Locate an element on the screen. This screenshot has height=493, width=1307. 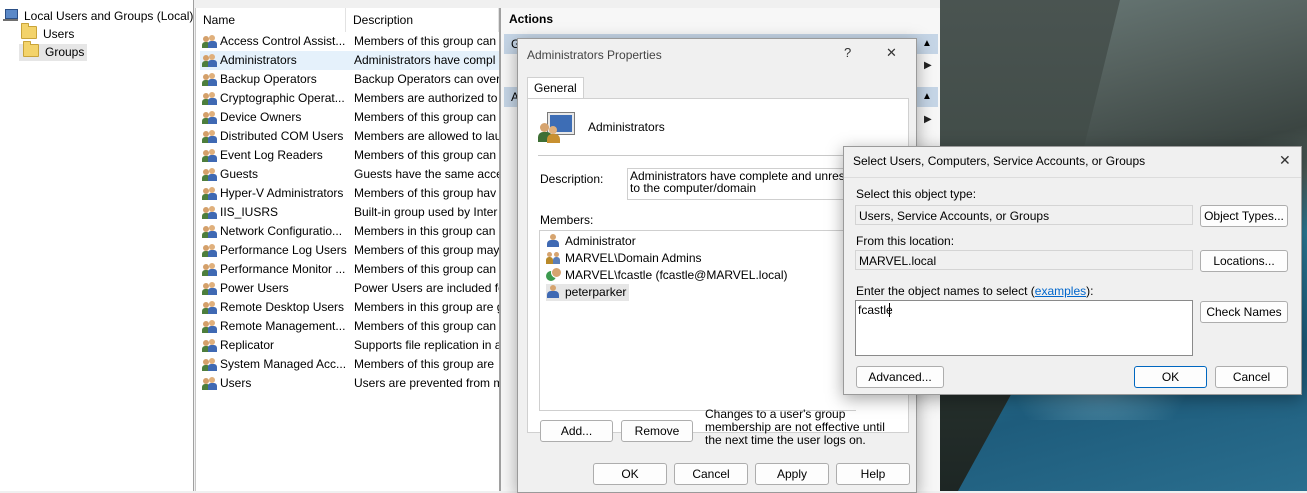
description-label: Description: is located at coordinates (572, 179).